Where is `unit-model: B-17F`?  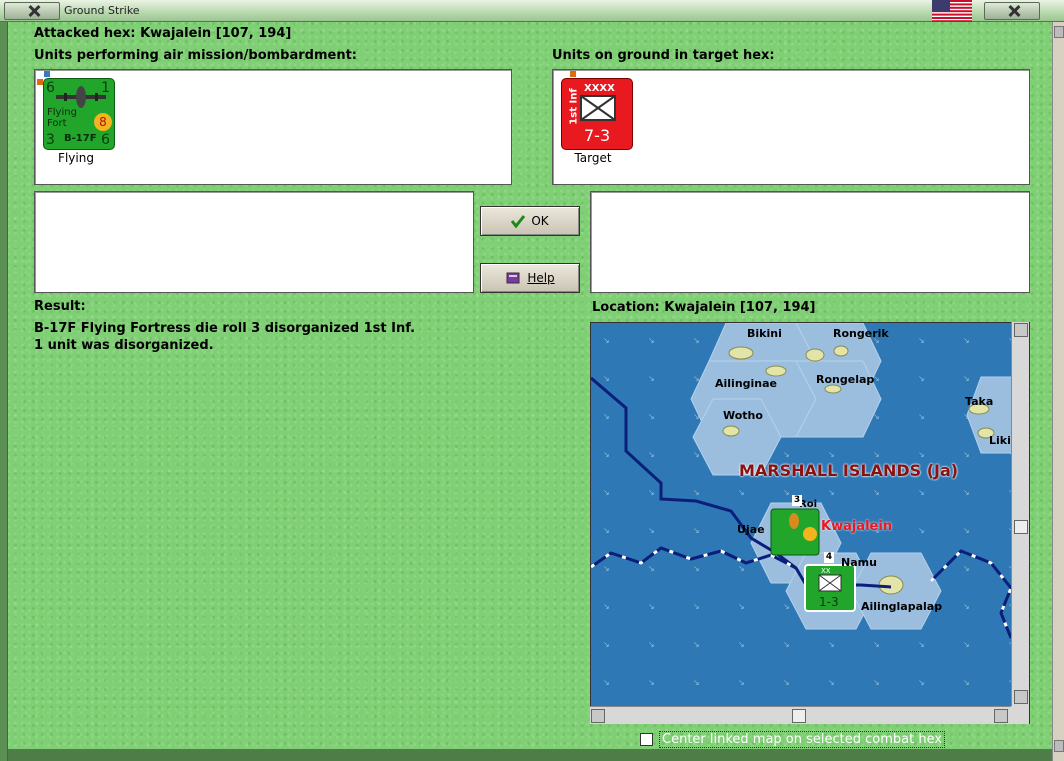 unit-model: B-17F is located at coordinates (80, 138).